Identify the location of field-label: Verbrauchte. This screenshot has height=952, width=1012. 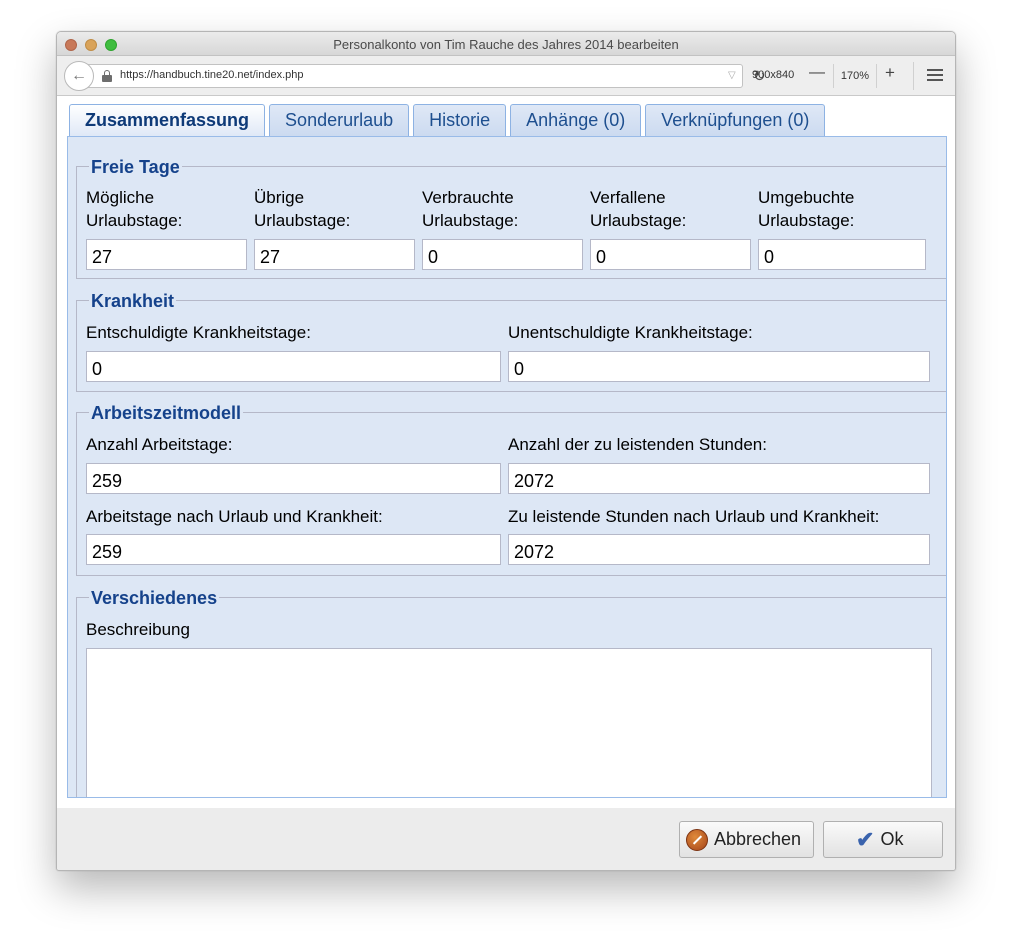
(468, 197).